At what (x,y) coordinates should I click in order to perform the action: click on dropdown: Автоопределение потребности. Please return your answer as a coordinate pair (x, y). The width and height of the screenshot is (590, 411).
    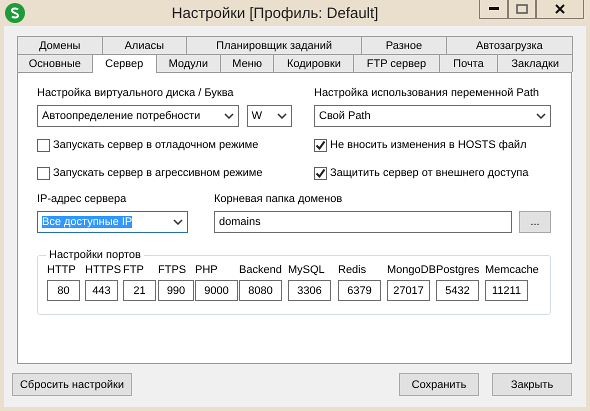
    Looking at the image, I should click on (138, 116).